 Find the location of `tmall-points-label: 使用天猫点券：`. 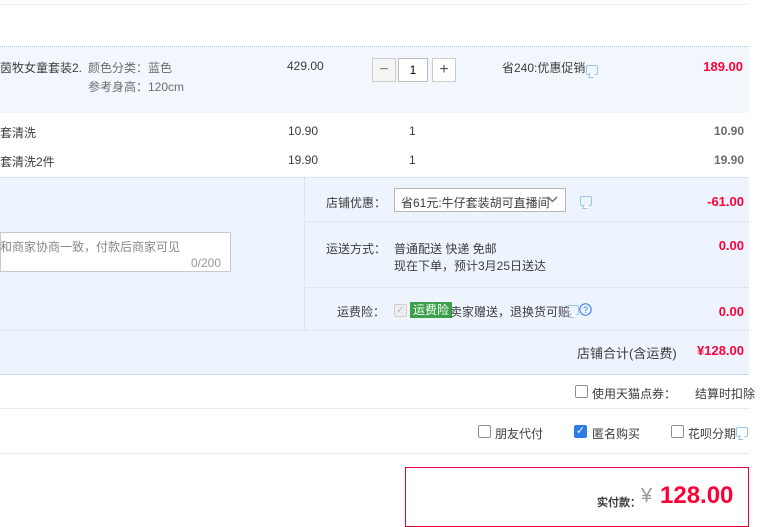

tmall-points-label: 使用天猫点券： is located at coordinates (634, 394).